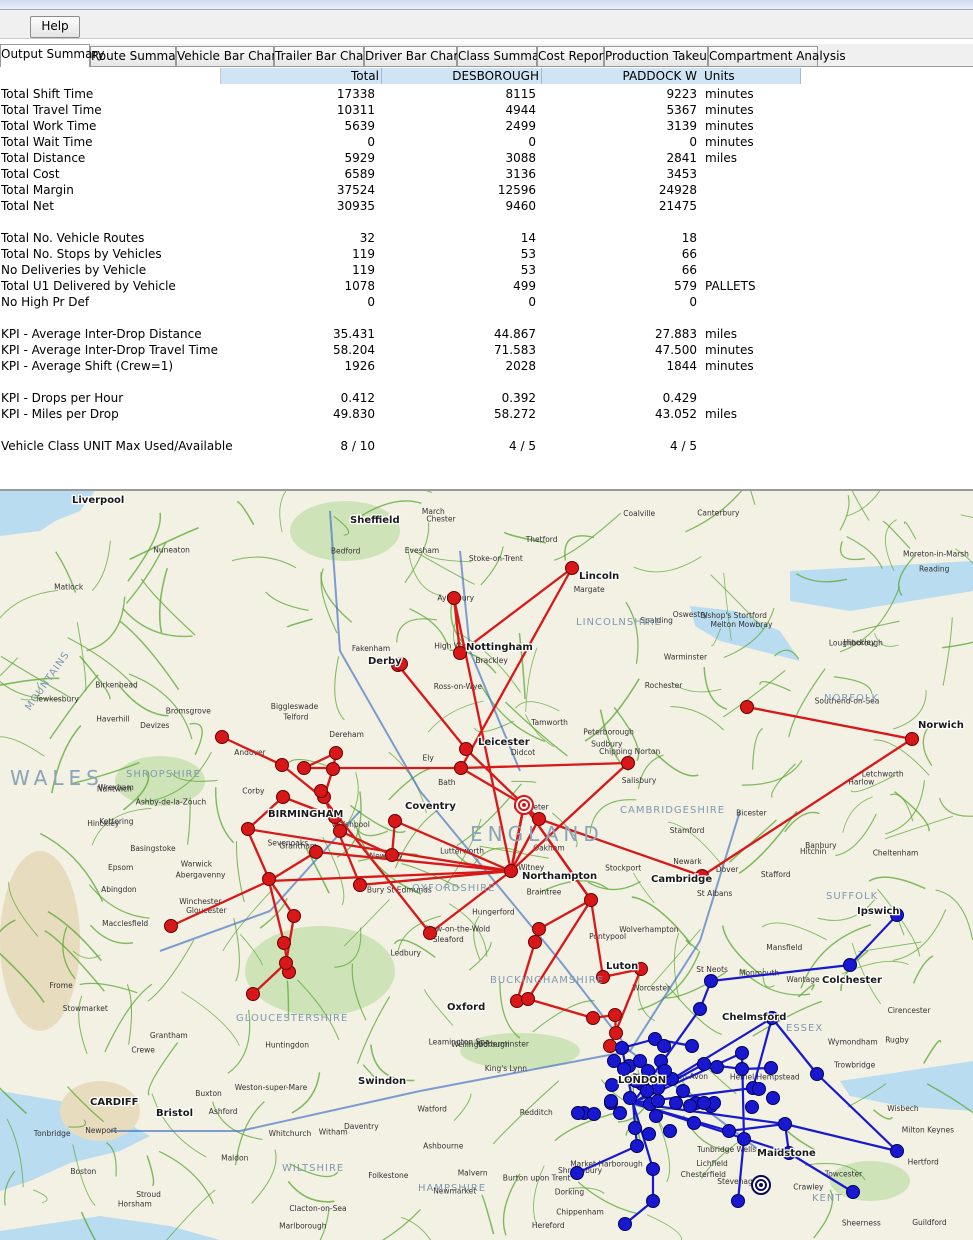 The width and height of the screenshot is (973, 1240). What do you see at coordinates (154, 725) in the screenshot?
I see `town-label: Devizes` at bounding box center [154, 725].